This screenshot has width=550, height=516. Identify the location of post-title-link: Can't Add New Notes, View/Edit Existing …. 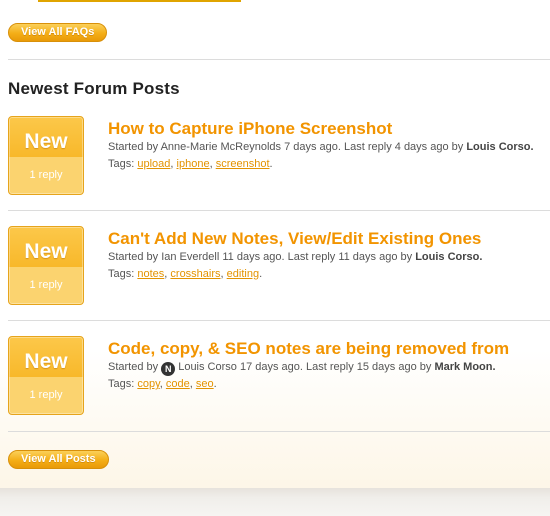
(294, 239).